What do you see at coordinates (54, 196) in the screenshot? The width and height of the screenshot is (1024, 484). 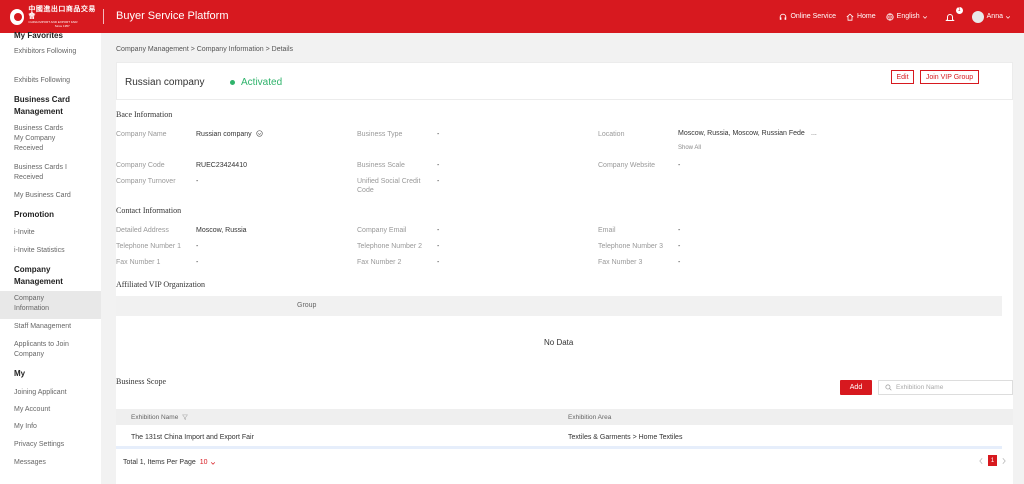 I see `sidebar-item-my-business-card: My Business Card` at bounding box center [54, 196].